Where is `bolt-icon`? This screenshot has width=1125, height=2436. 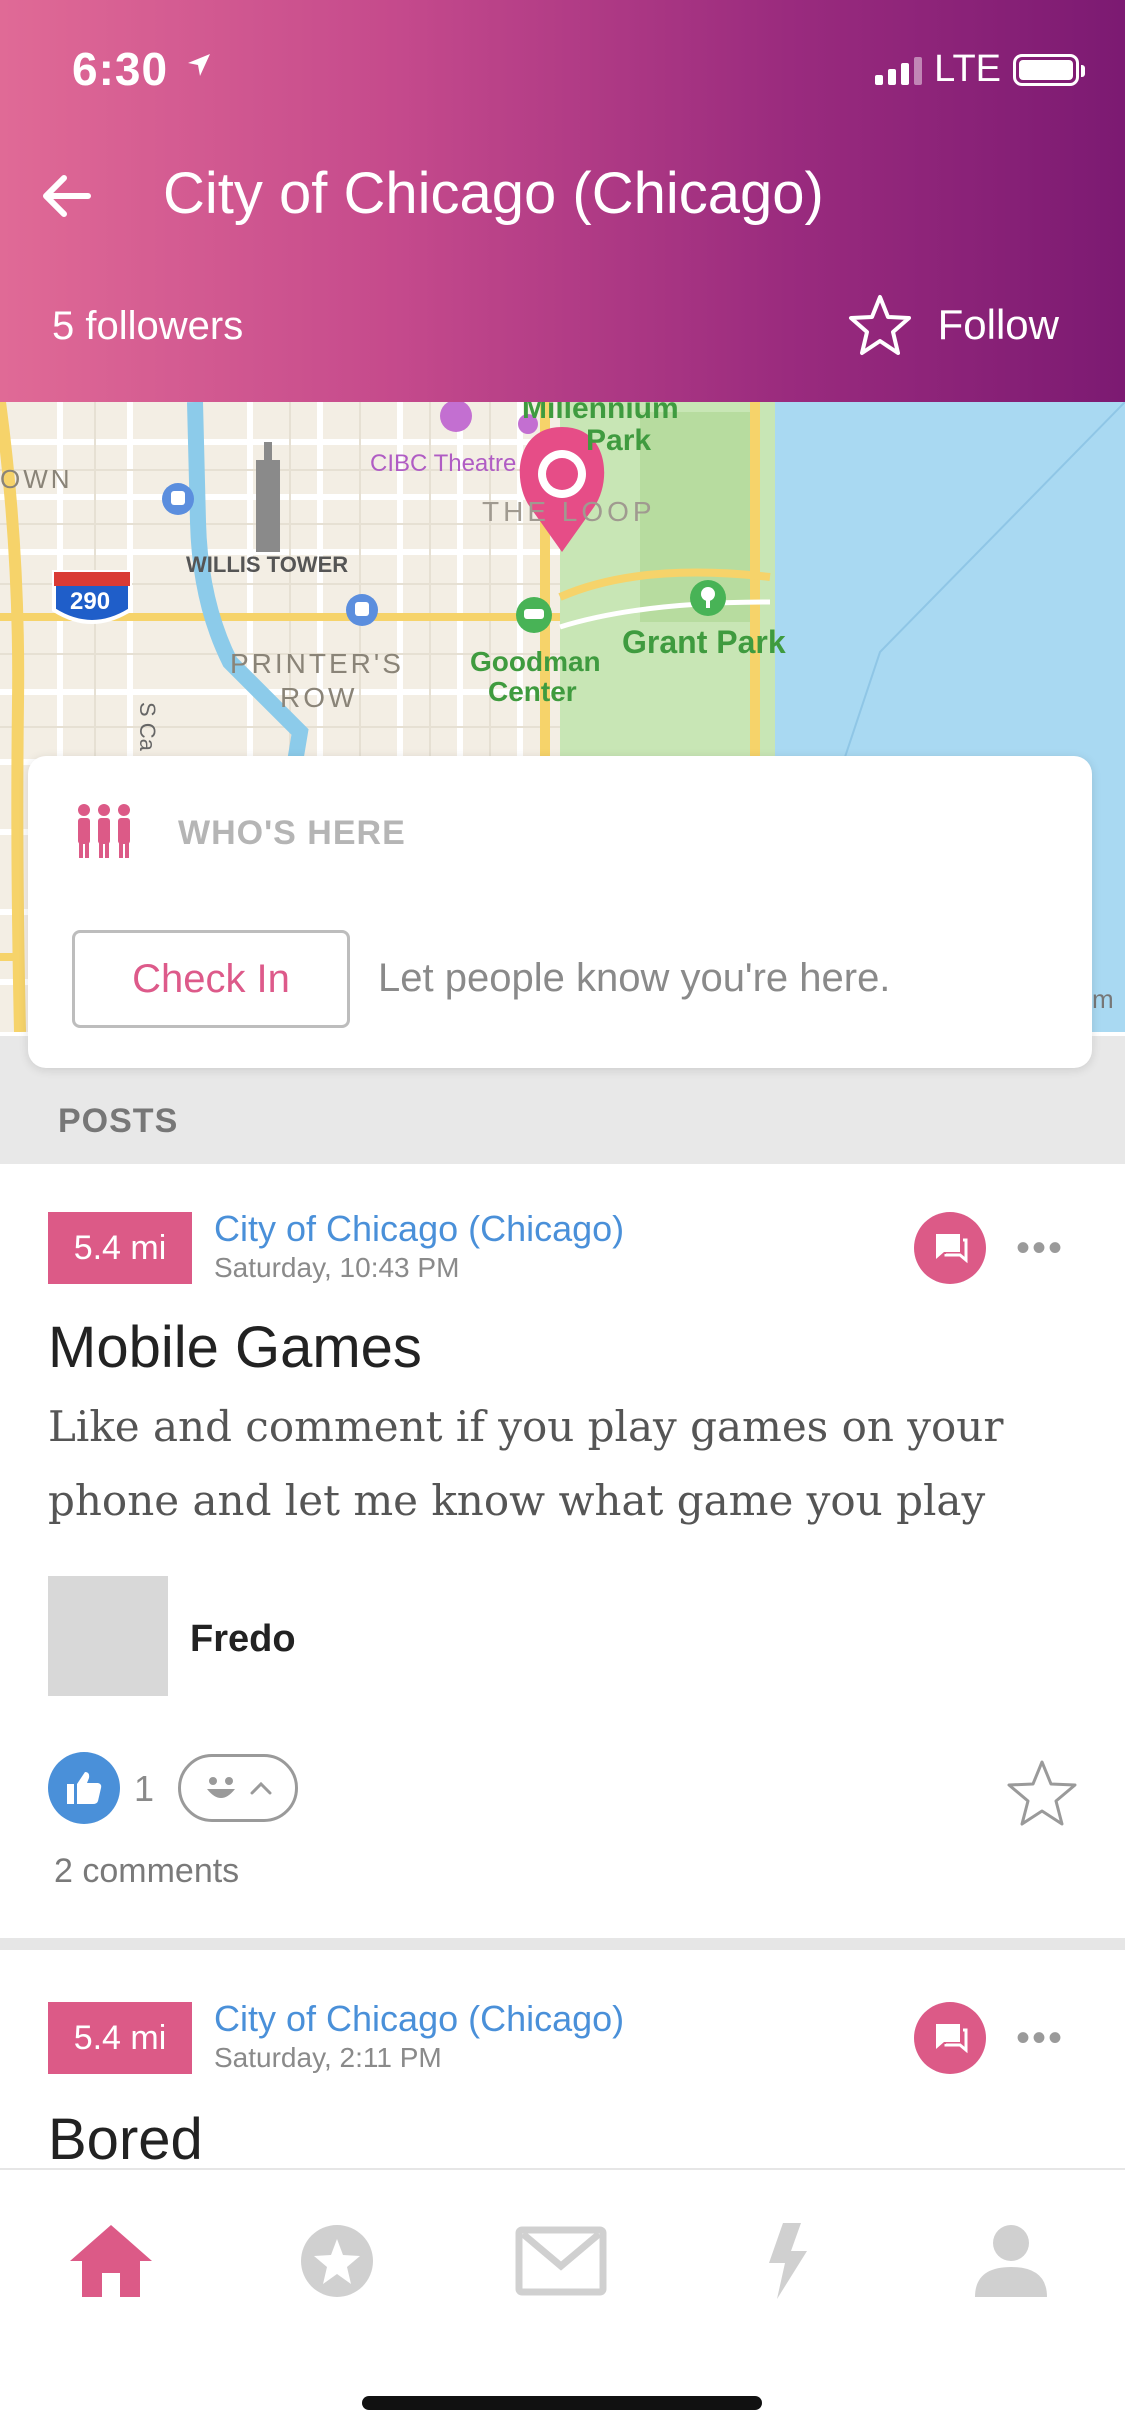
bolt-icon is located at coordinates (788, 2261).